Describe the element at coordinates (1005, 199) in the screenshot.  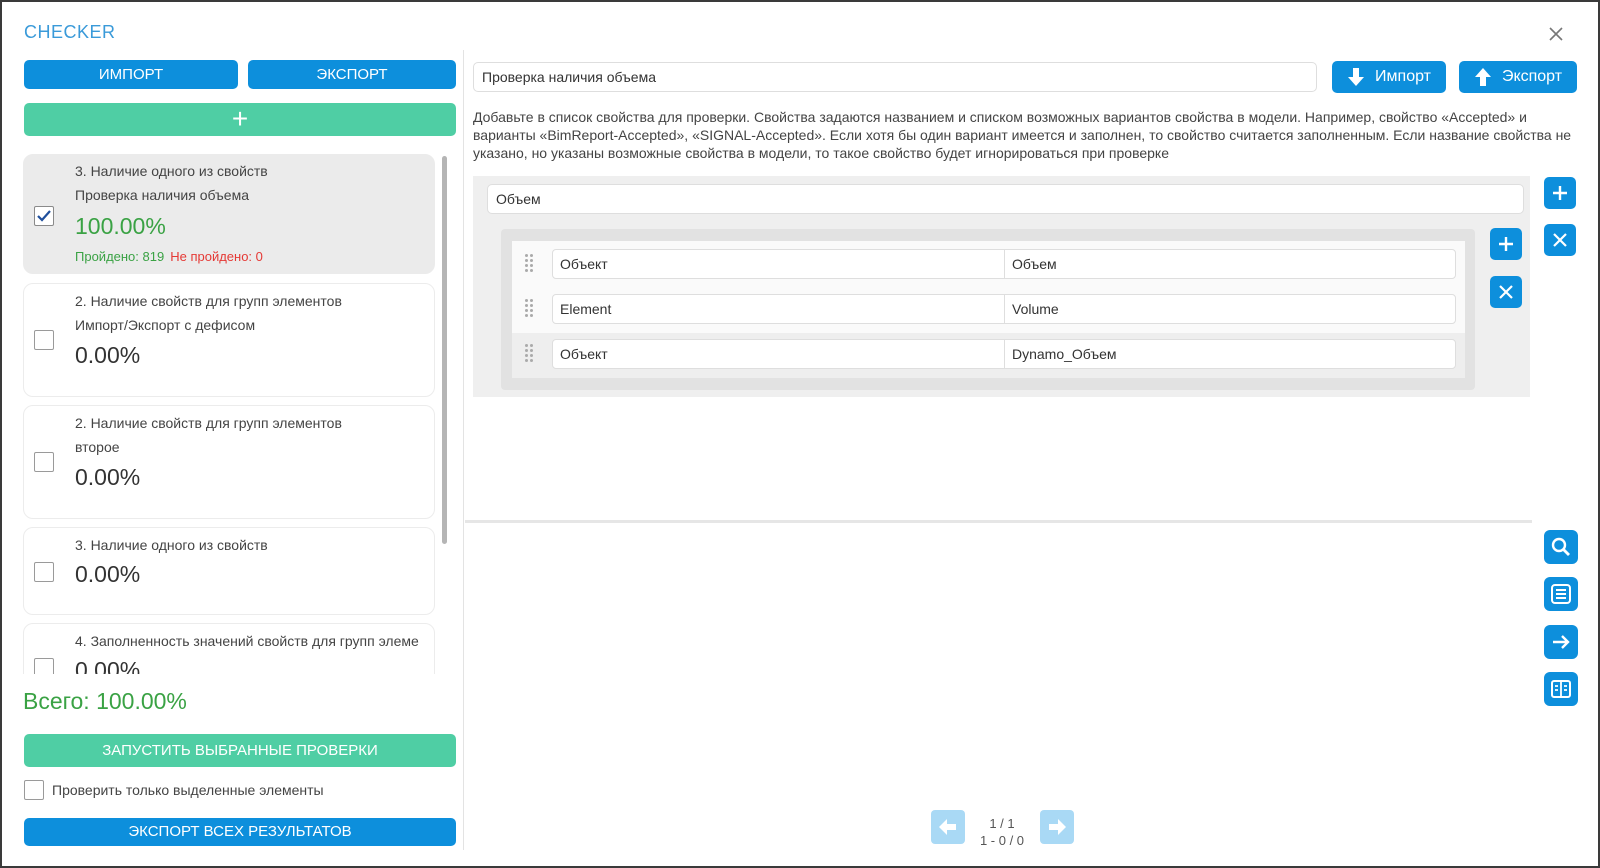
I see `property-name-input: Объем` at that location.